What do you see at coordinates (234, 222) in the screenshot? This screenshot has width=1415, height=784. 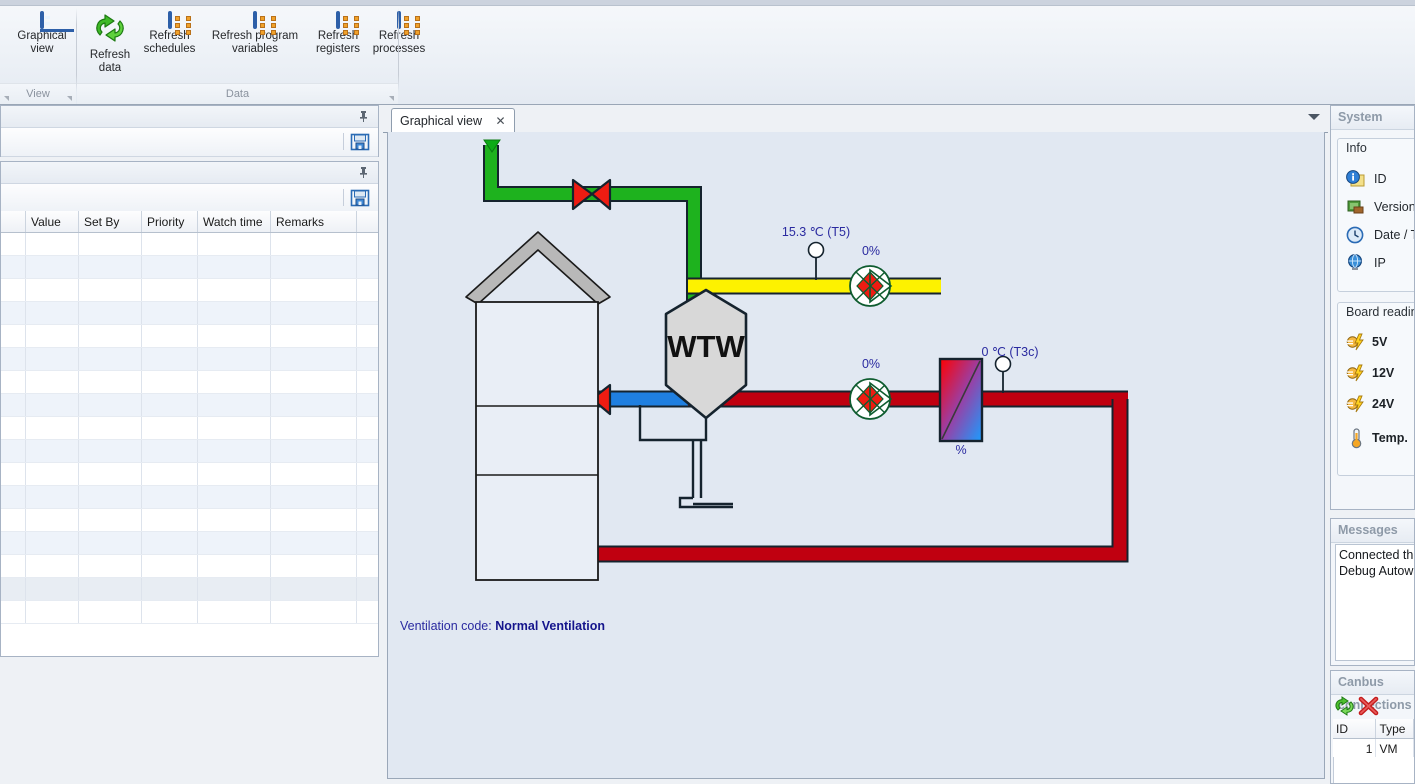 I see `col-watch-time: Watch time` at bounding box center [234, 222].